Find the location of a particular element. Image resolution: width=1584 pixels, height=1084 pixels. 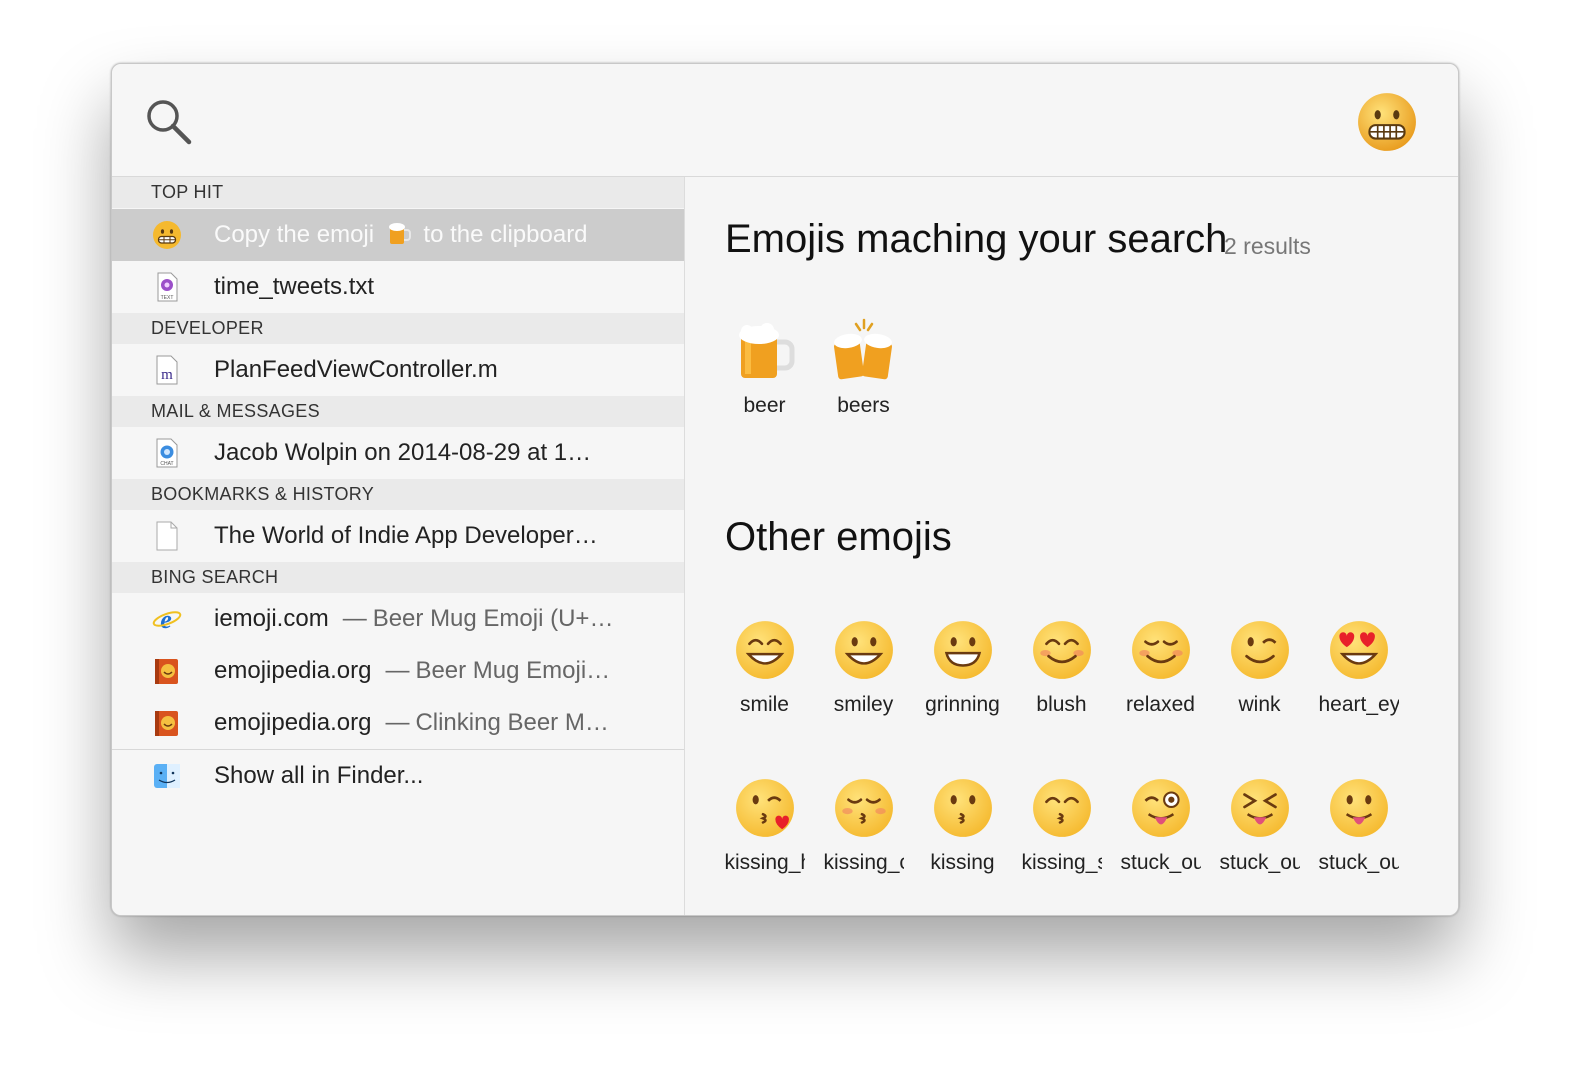

matching-heading: Emojis maching your search is located at coordinates (976, 239).